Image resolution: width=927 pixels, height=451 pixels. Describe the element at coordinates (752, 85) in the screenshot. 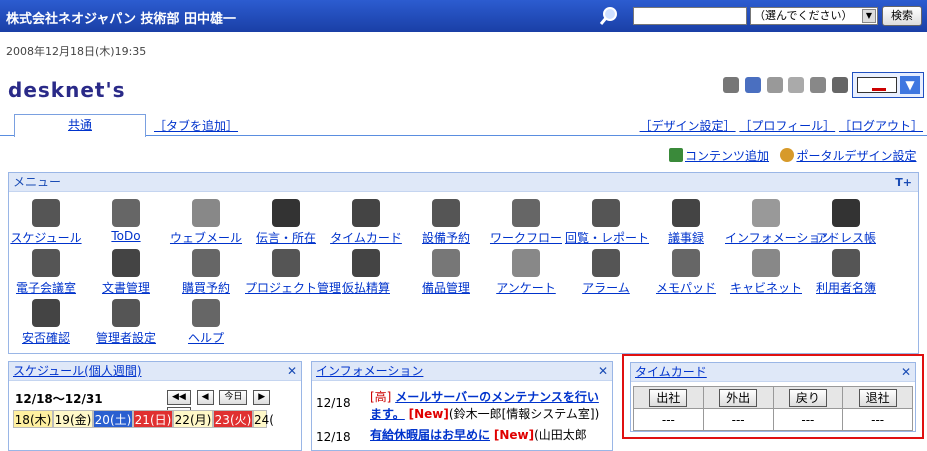

I see `address-icon` at that location.